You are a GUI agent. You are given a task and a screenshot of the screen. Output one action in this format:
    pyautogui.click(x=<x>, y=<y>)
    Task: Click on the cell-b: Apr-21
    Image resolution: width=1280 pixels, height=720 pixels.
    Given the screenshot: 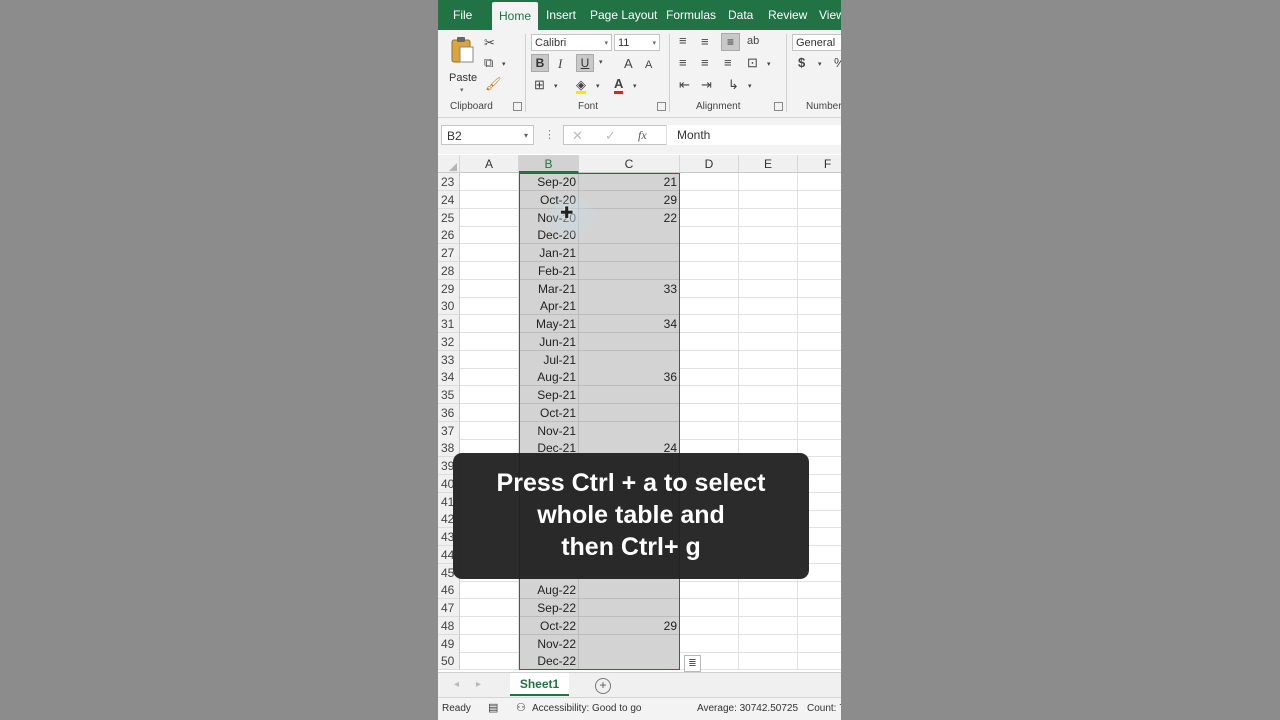 What is the action you would take?
    pyautogui.click(x=549, y=306)
    